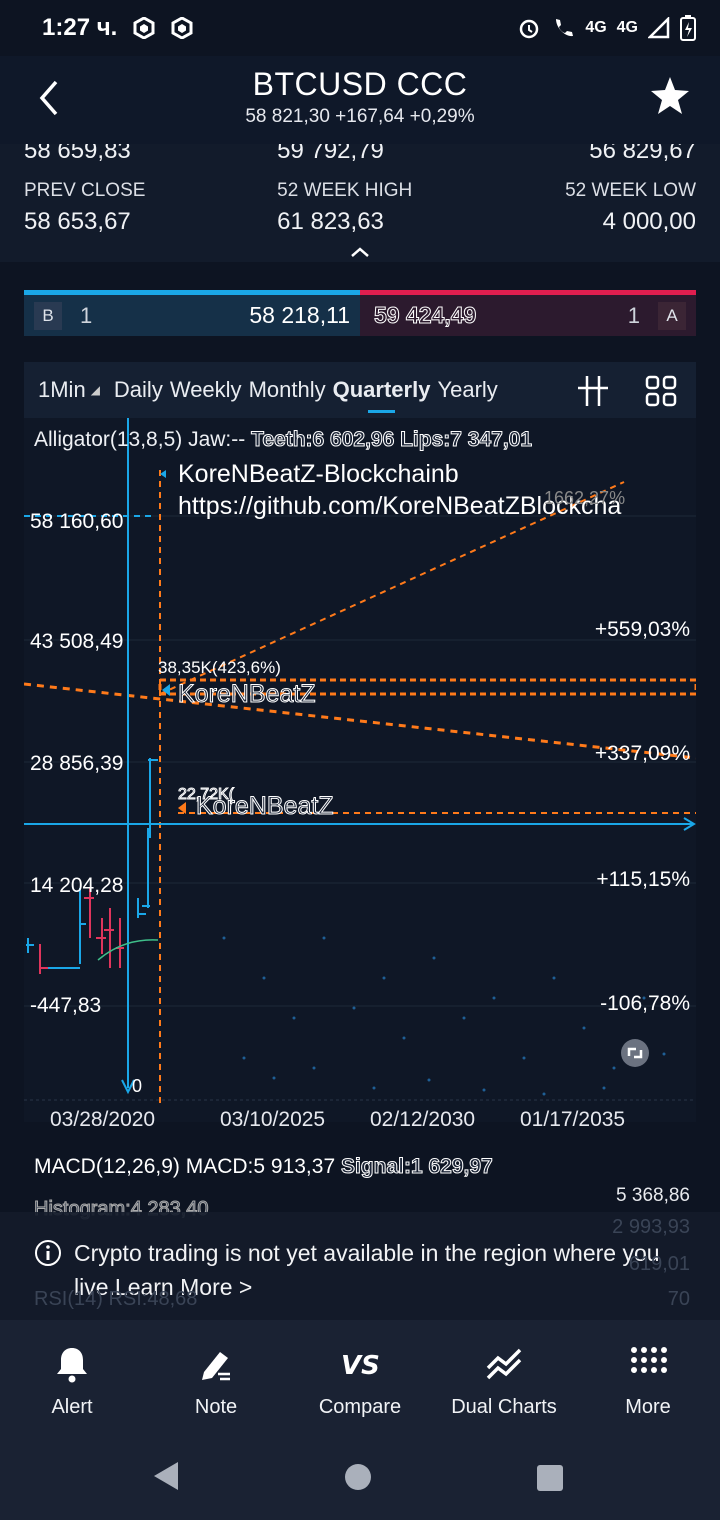 The image size is (720, 1520). Describe the element at coordinates (216, 1366) in the screenshot. I see `pencil-note-icon` at that location.